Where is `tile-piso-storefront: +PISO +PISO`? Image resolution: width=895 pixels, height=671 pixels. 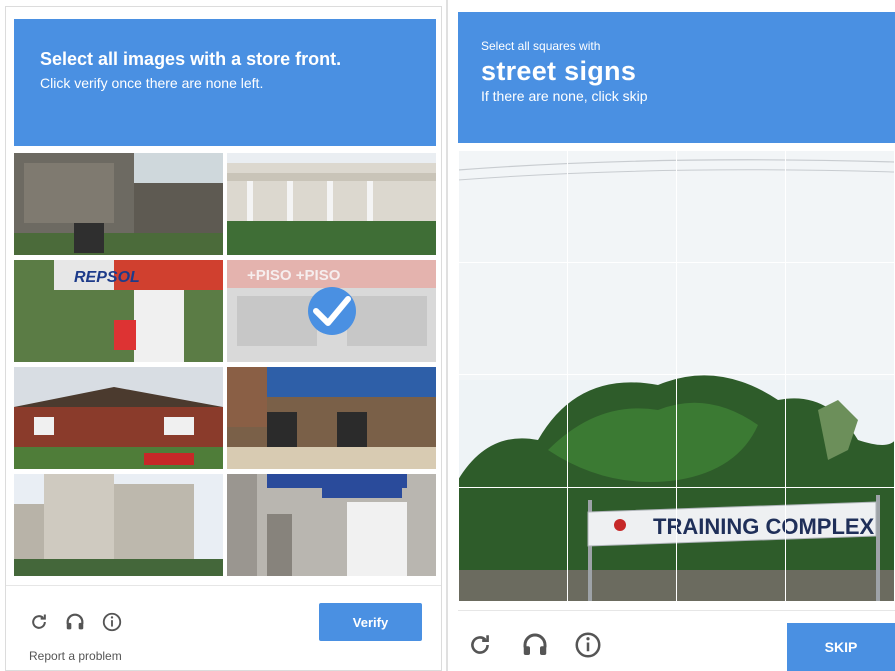
tile-piso-storefront: +PISO +PISO is located at coordinates (331, 311).